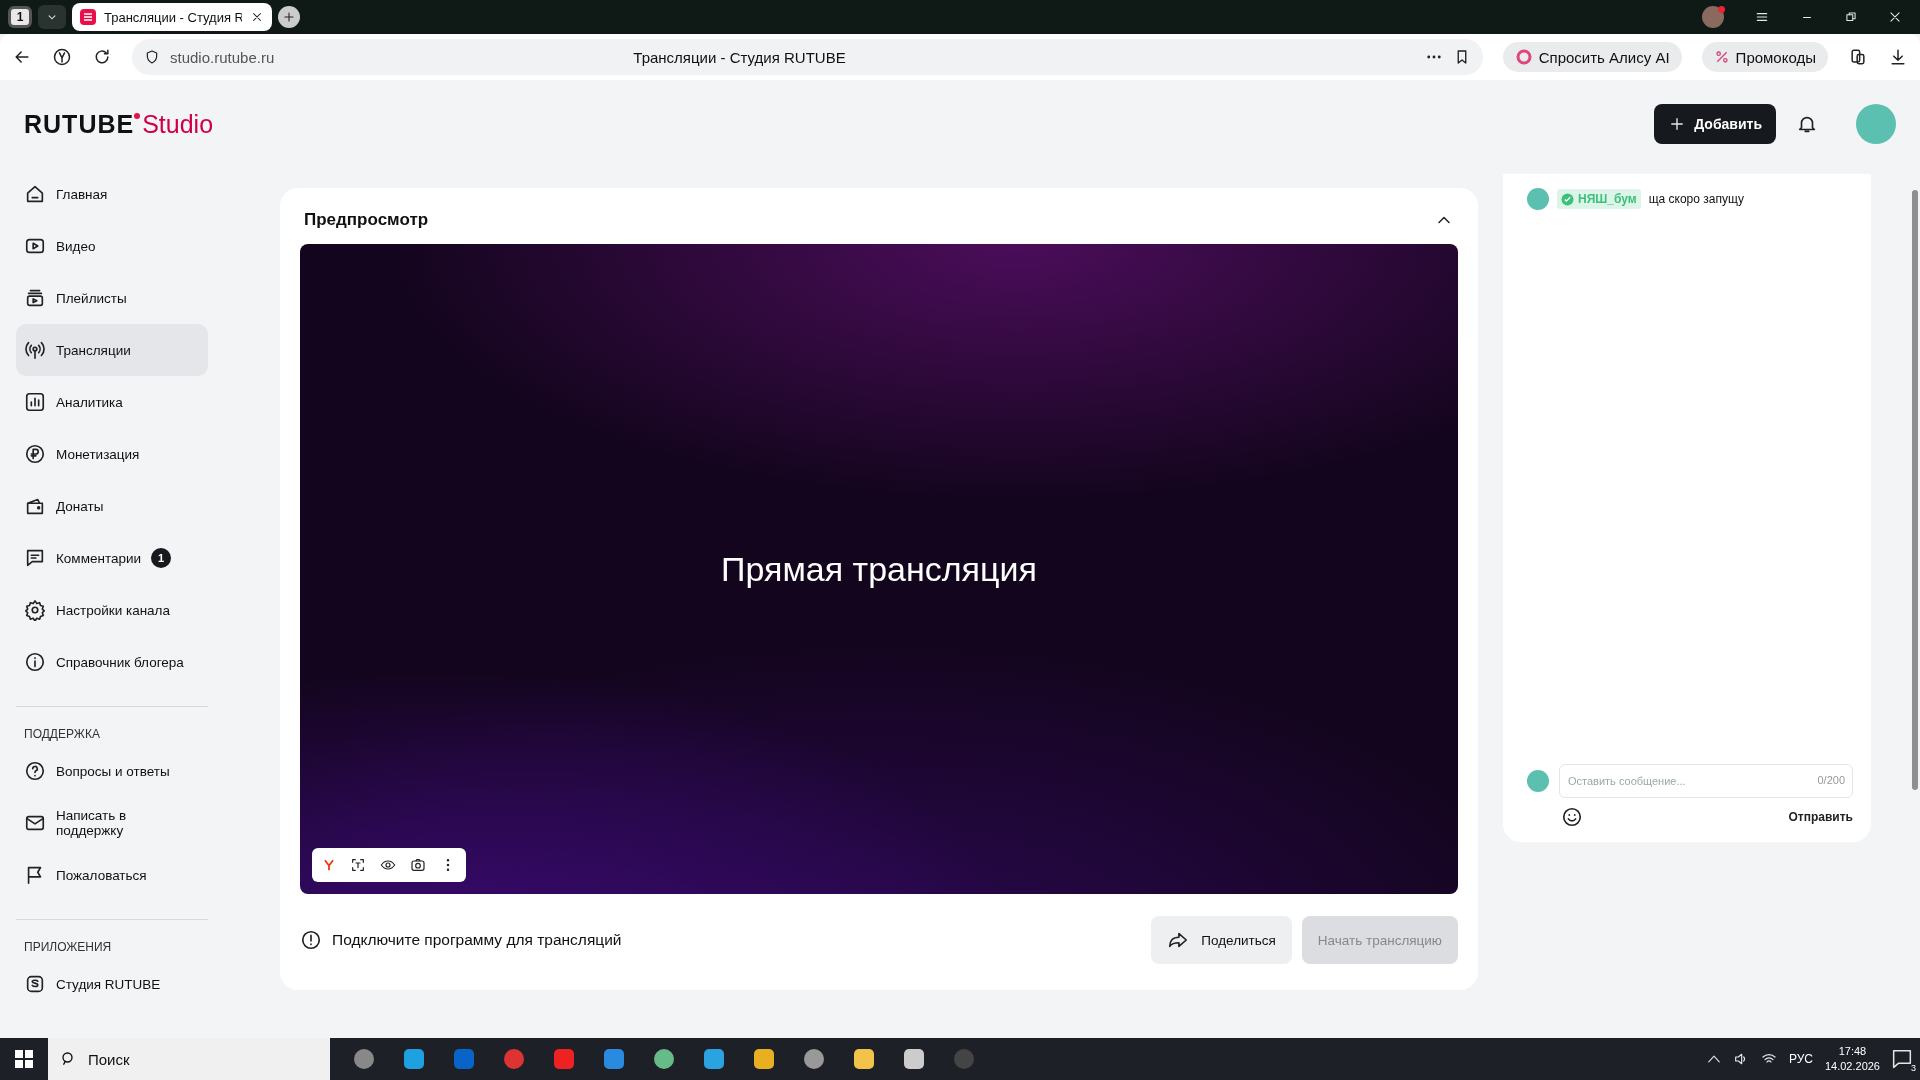 Image resolution: width=1920 pixels, height=1080 pixels. Describe the element at coordinates (1696, 199) in the screenshot. I see `message-text: ща скоро запущу` at that location.